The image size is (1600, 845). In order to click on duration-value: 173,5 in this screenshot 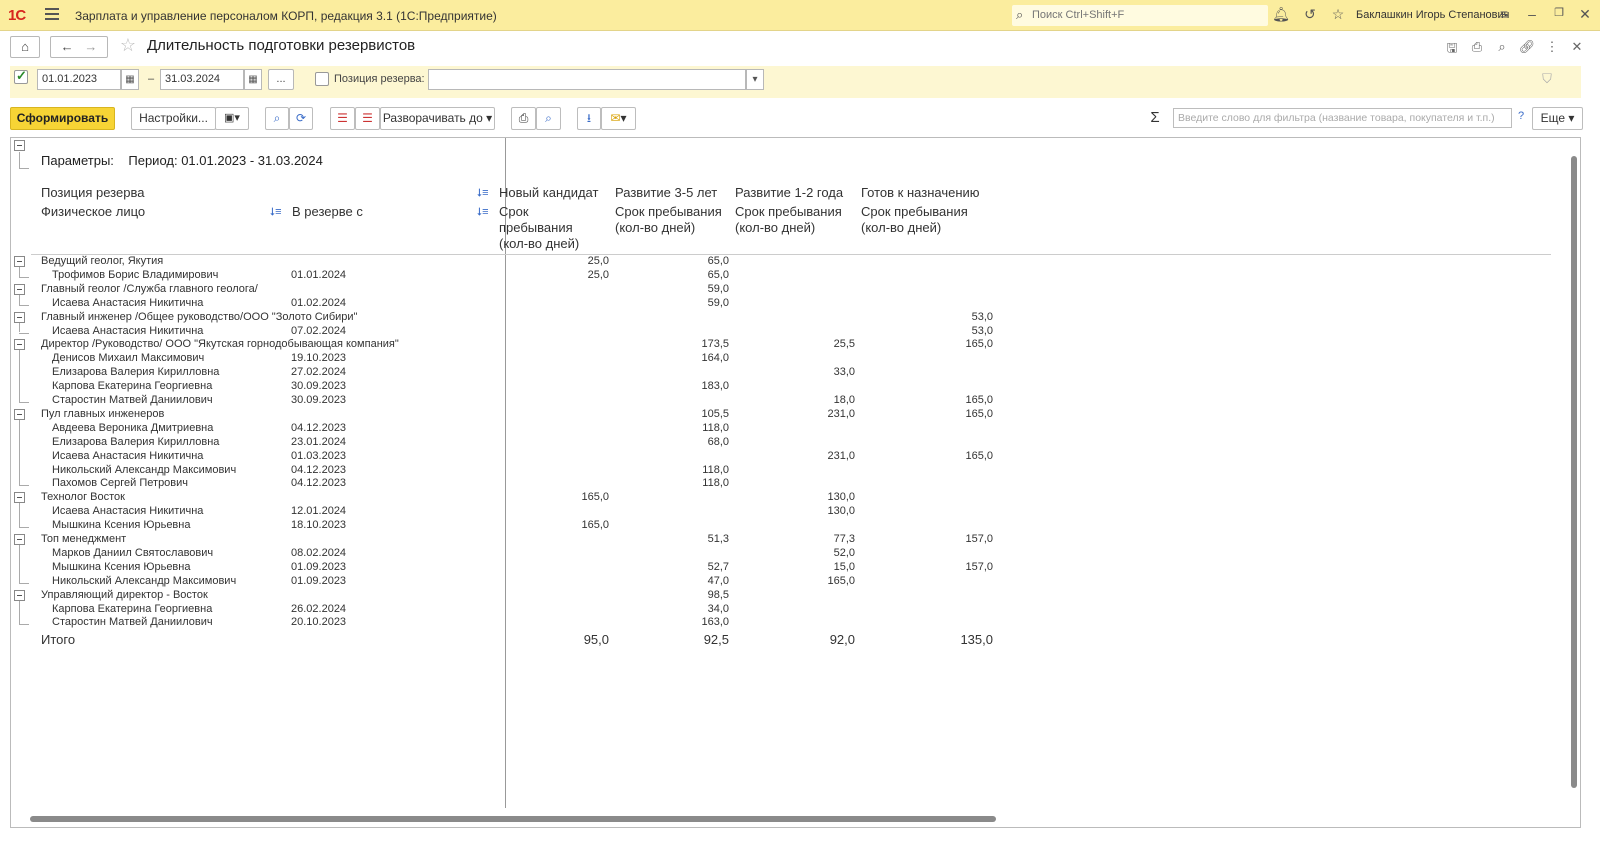, I will do `click(694, 344)`.